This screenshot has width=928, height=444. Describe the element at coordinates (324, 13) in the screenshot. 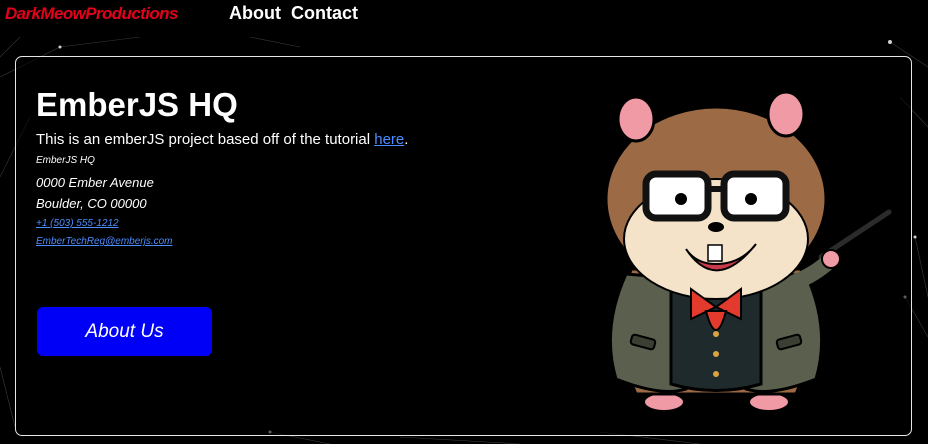

I see `nav-contact-link: Contact` at that location.